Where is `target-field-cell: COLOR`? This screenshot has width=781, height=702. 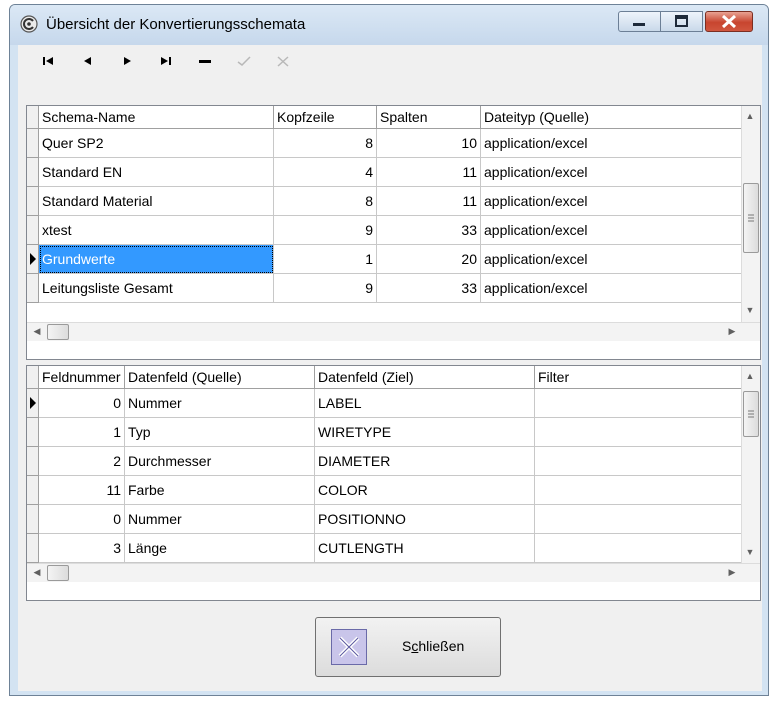
target-field-cell: COLOR is located at coordinates (425, 490).